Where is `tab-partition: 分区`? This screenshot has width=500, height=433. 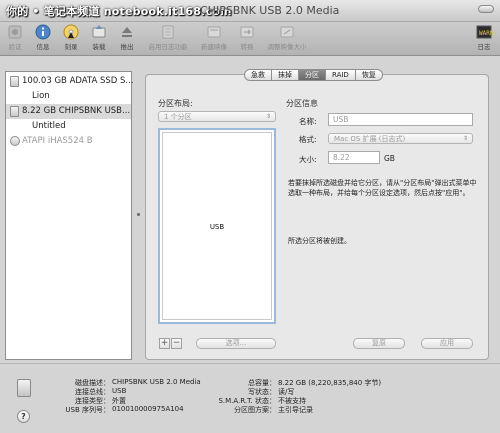
tab-partition: 分区 is located at coordinates (312, 75).